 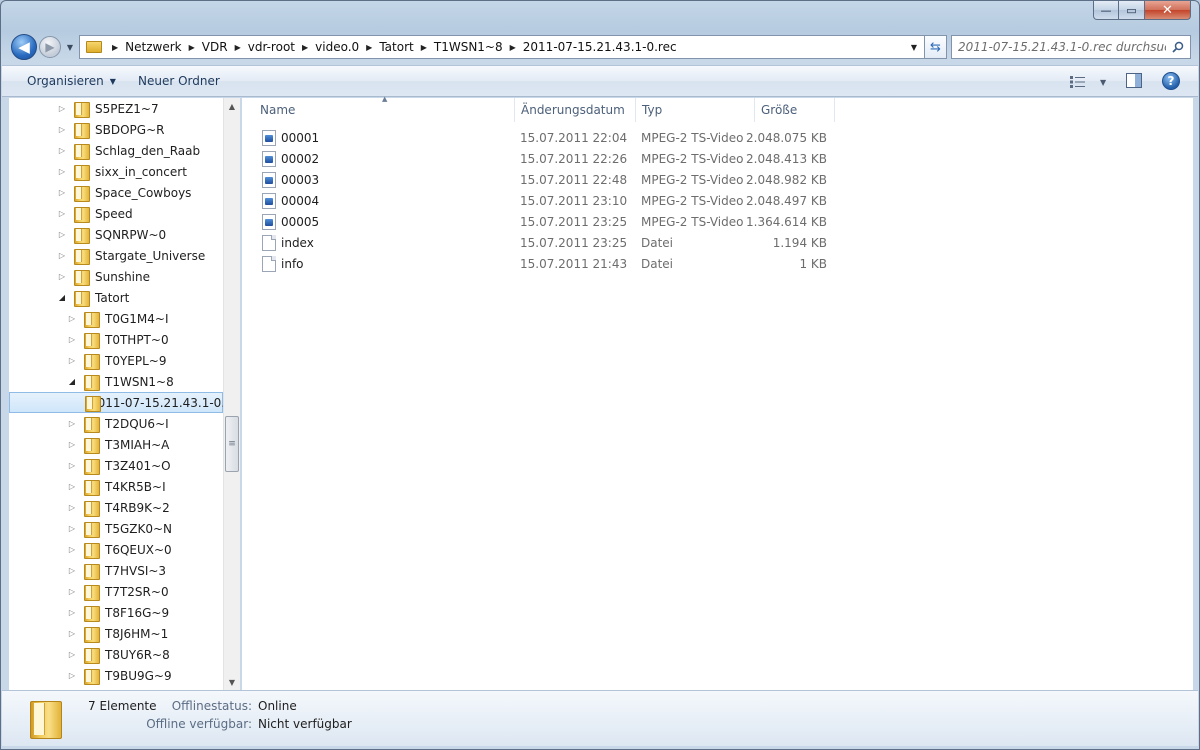 I want to click on tree-item: ▷ T4RB9K~2, so click(x=118, y=507).